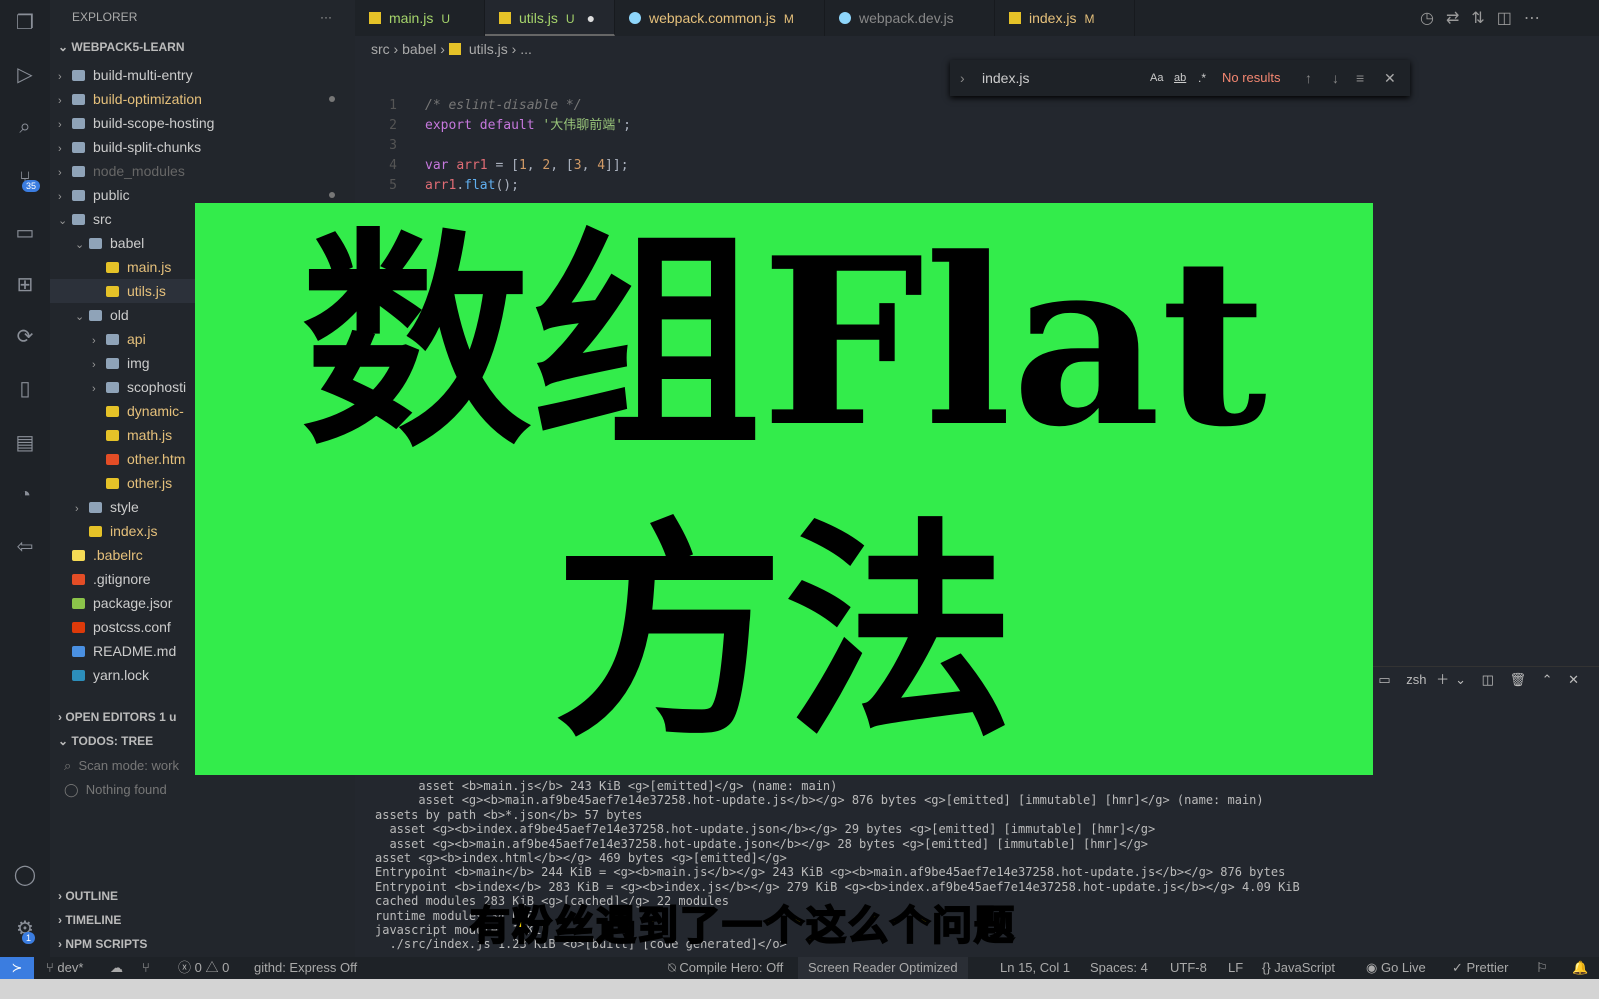 The height and width of the screenshot is (999, 1599). I want to click on notebook-icon: ▯, so click(25, 389).